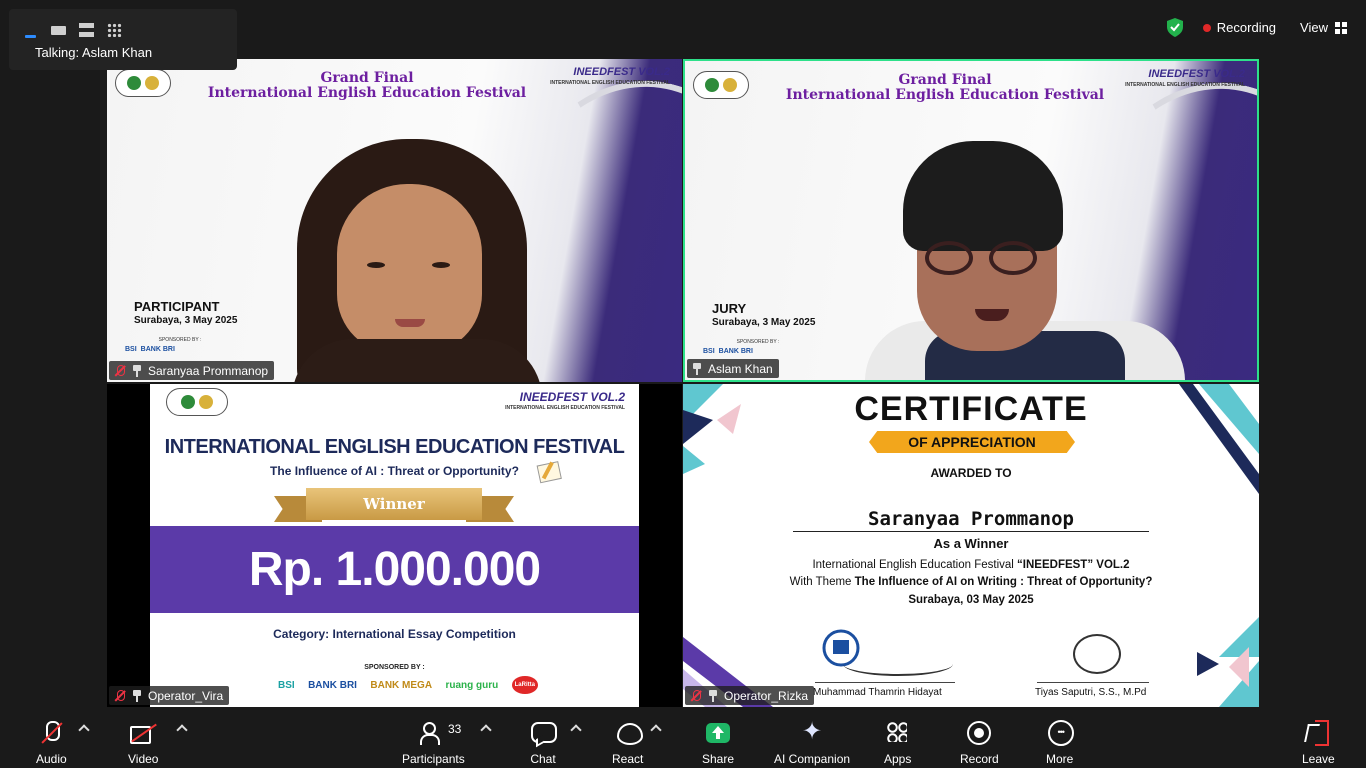 Image resolution: width=1366 pixels, height=768 pixels. What do you see at coordinates (812, 731) in the screenshot?
I see `ai-sparkle-icon` at bounding box center [812, 731].